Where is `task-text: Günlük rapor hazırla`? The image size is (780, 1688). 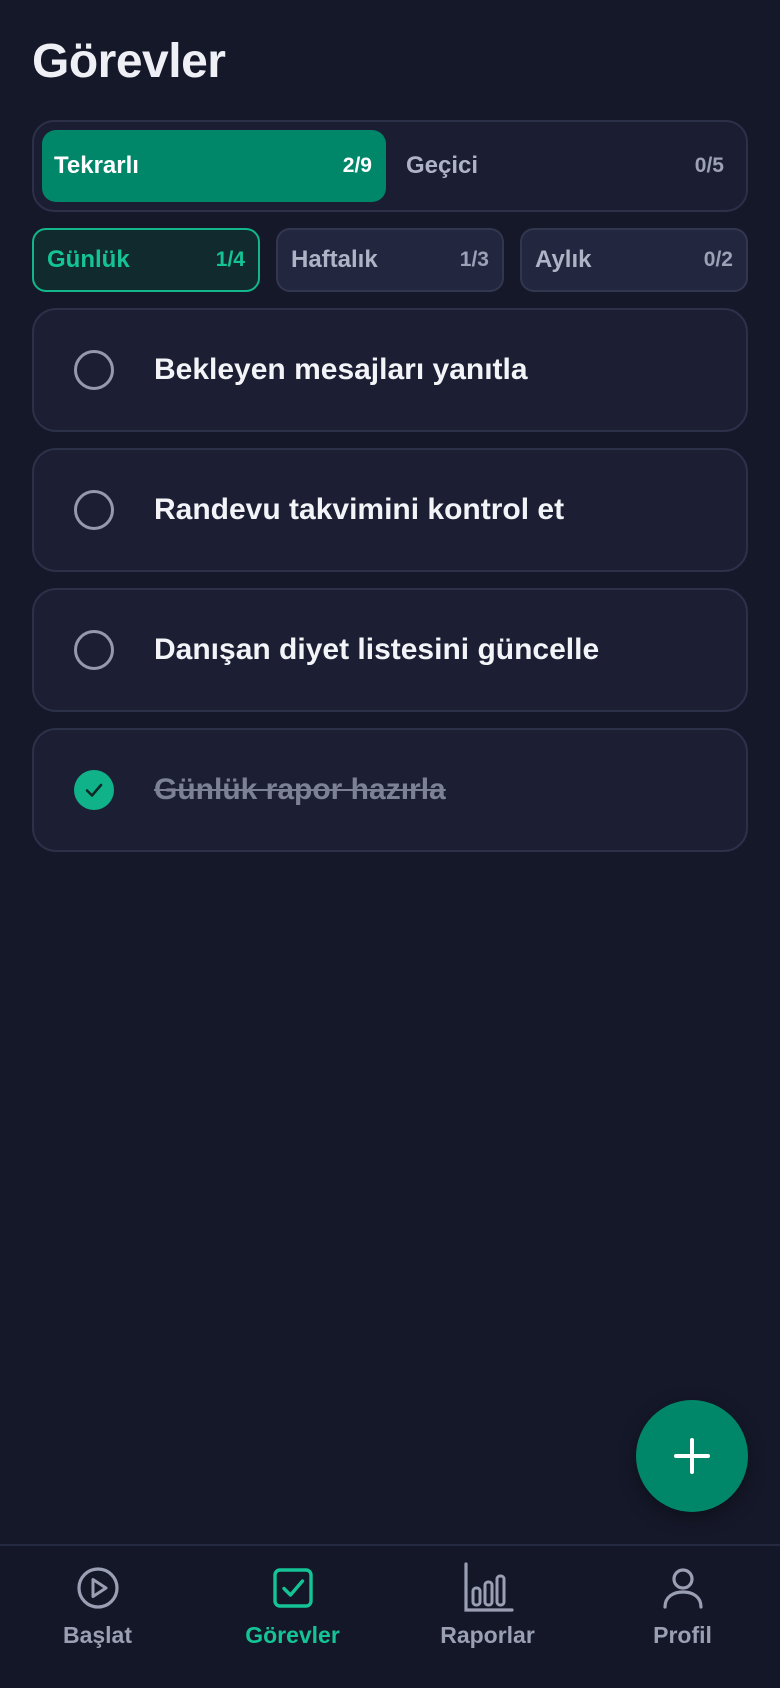 task-text: Günlük rapor hazırla is located at coordinates (300, 789).